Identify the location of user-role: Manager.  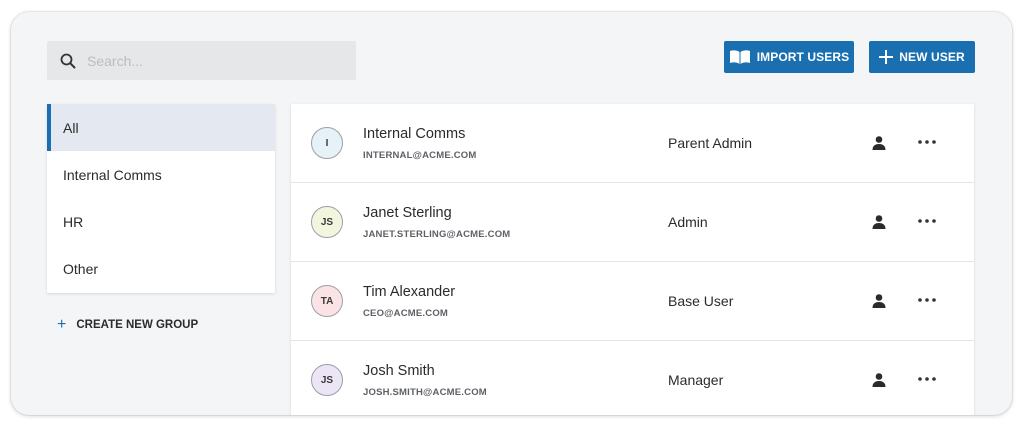
(696, 380).